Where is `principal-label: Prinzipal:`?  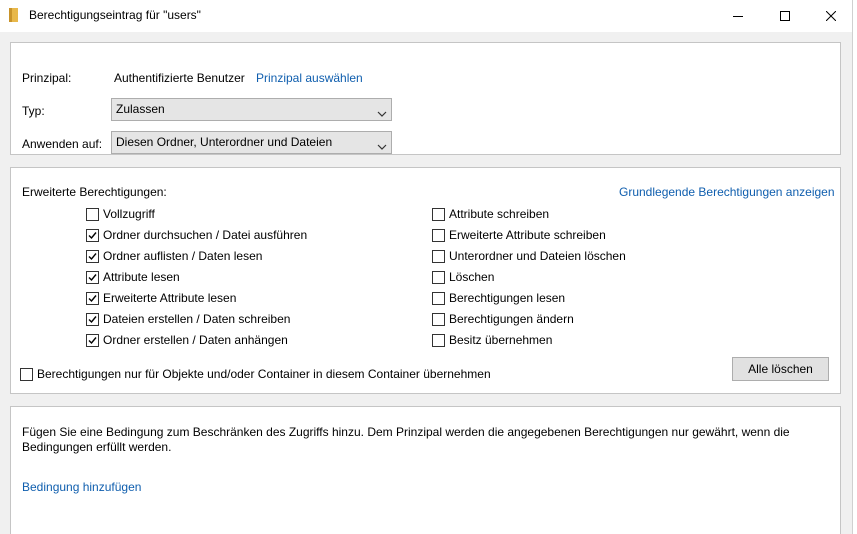 principal-label: Prinzipal: is located at coordinates (47, 78).